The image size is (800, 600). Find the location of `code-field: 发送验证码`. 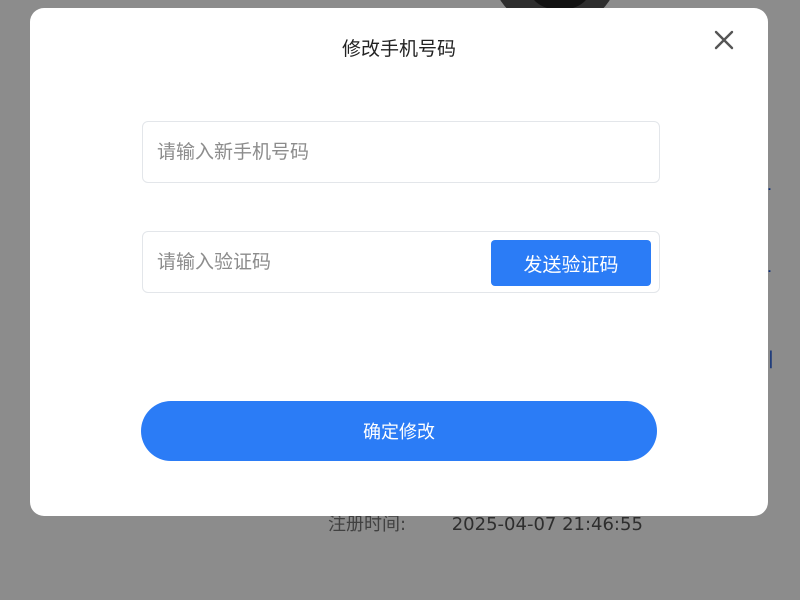

code-field: 发送验证码 is located at coordinates (401, 262).